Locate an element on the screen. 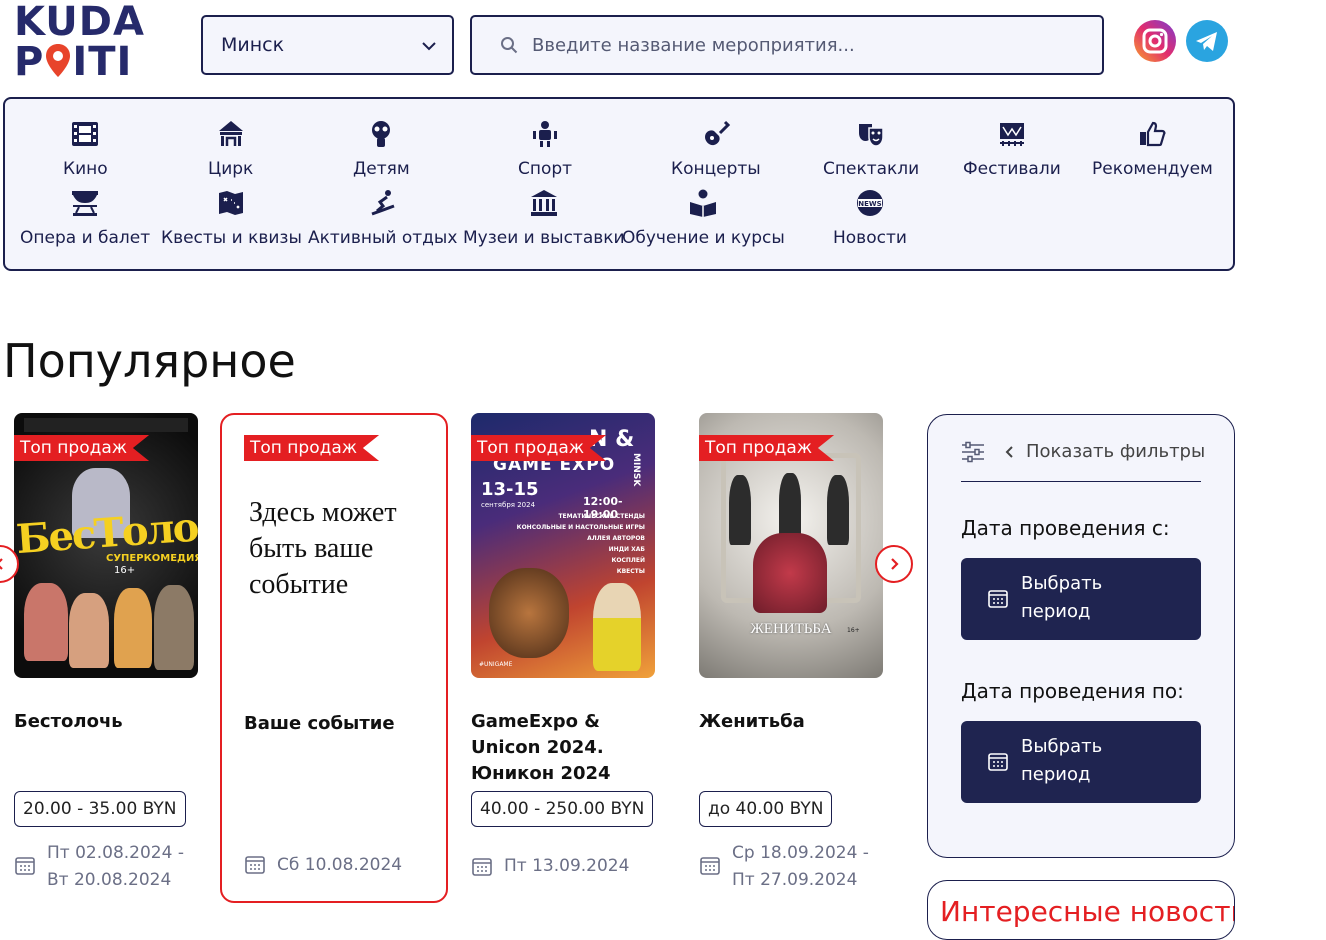 This screenshot has height=940, width=1326. opera-icon is located at coordinates (85, 203).